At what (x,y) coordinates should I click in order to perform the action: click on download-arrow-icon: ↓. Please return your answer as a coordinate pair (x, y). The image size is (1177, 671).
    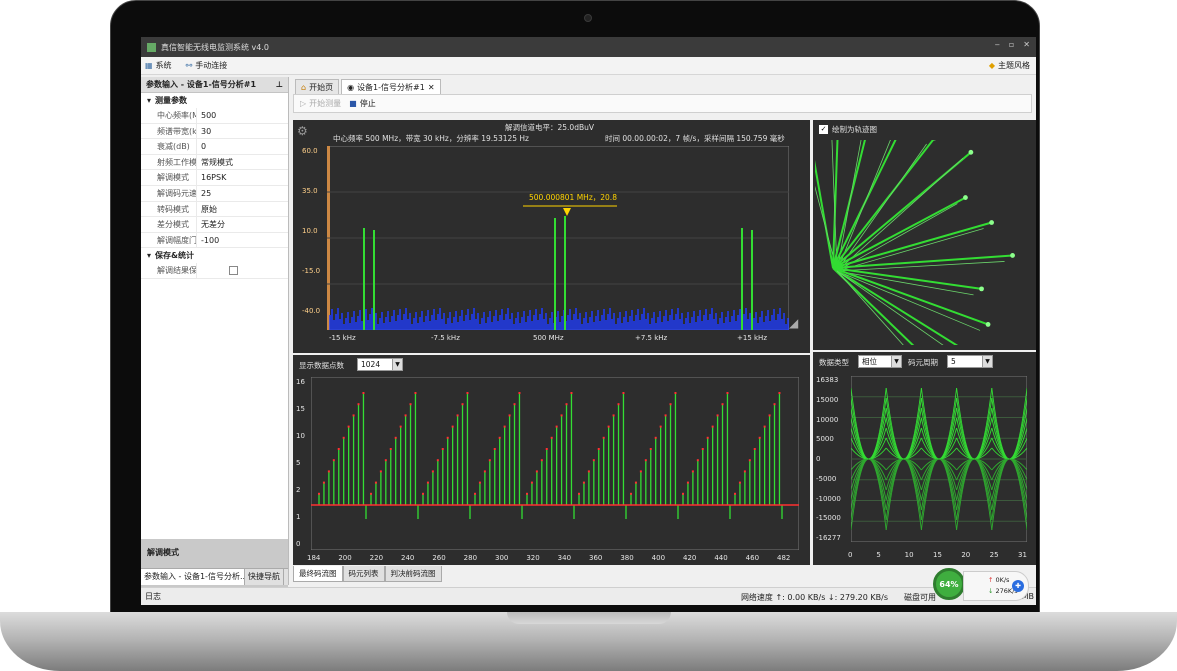
    Looking at the image, I should click on (991, 591).